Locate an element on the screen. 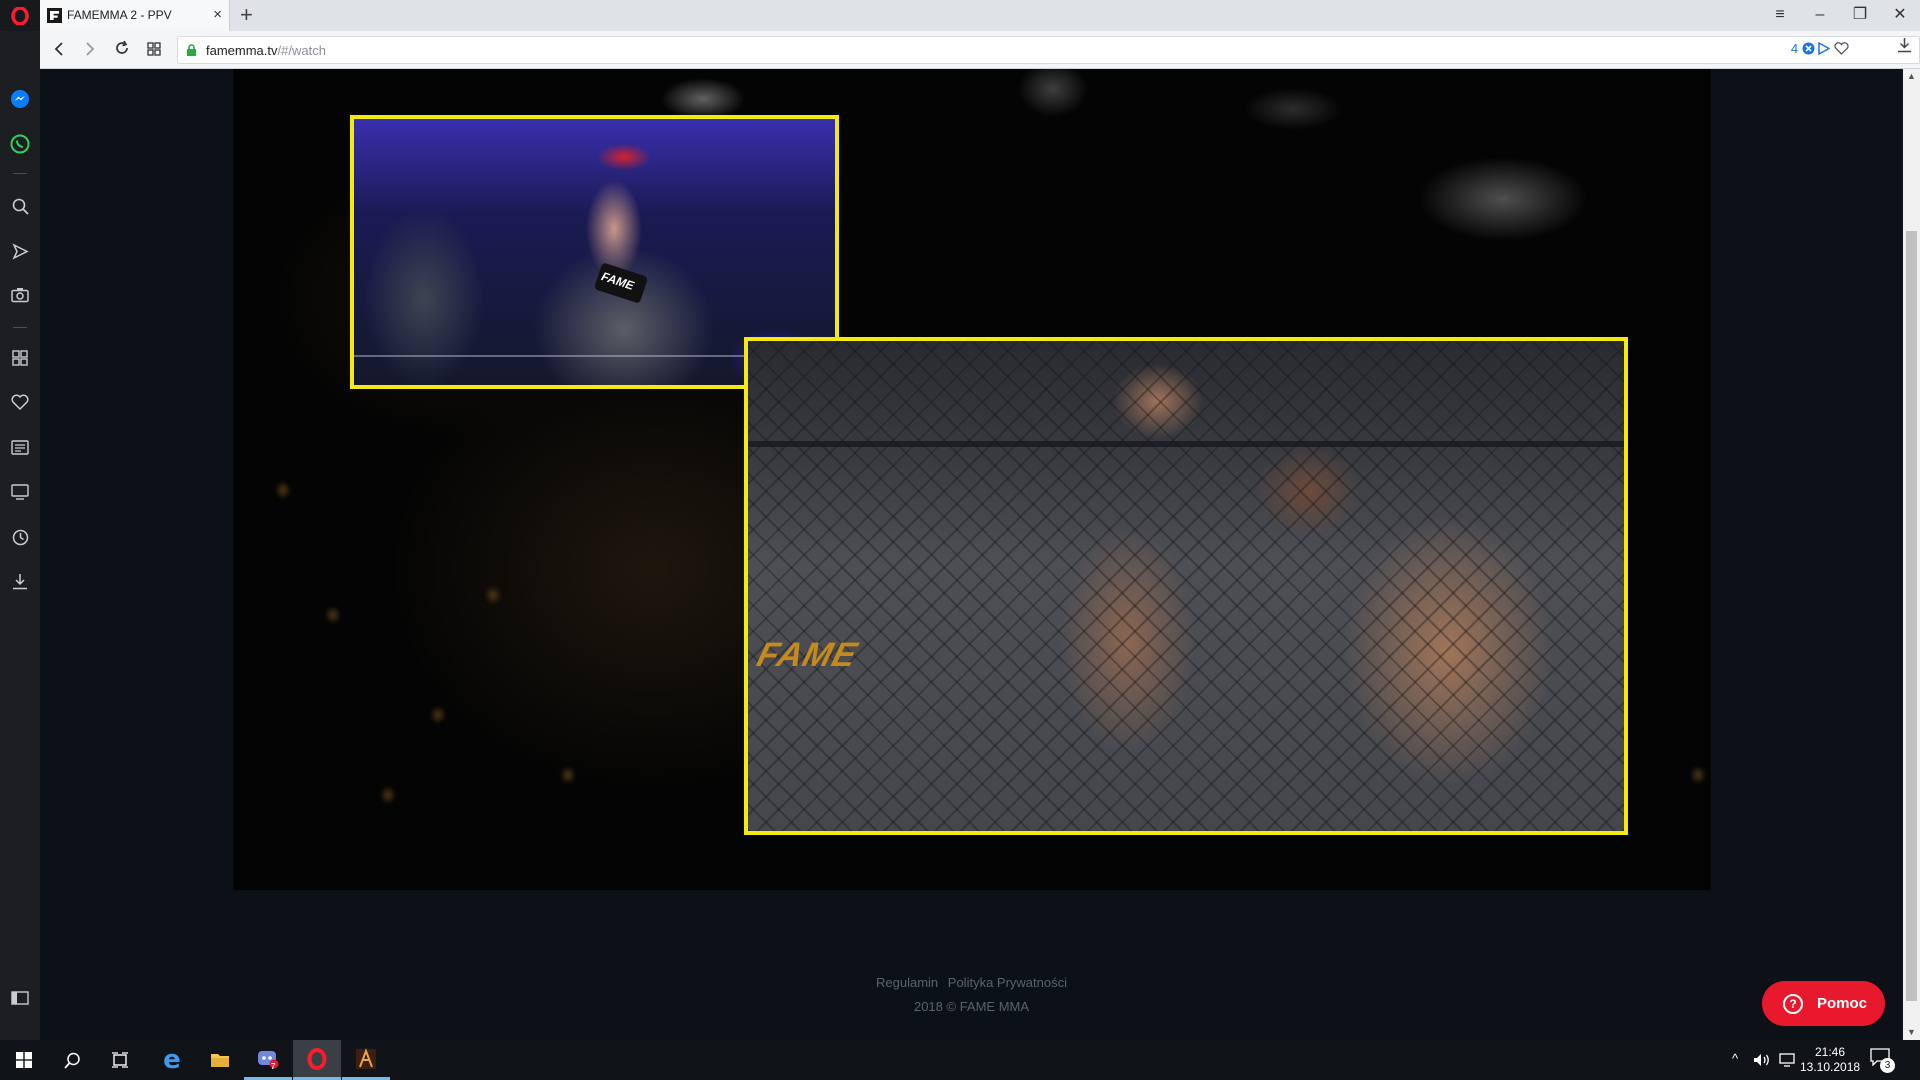 This screenshot has width=1920, height=1080. address-toolbar: famemma.tv/#/watch 4 is located at coordinates (980, 50).